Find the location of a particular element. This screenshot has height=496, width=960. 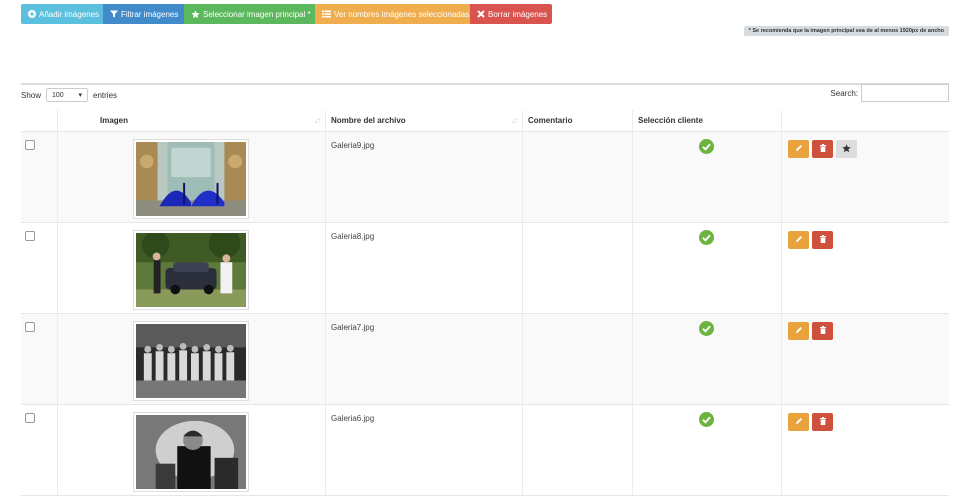

filename: Galeria9.jpg is located at coordinates (353, 145).